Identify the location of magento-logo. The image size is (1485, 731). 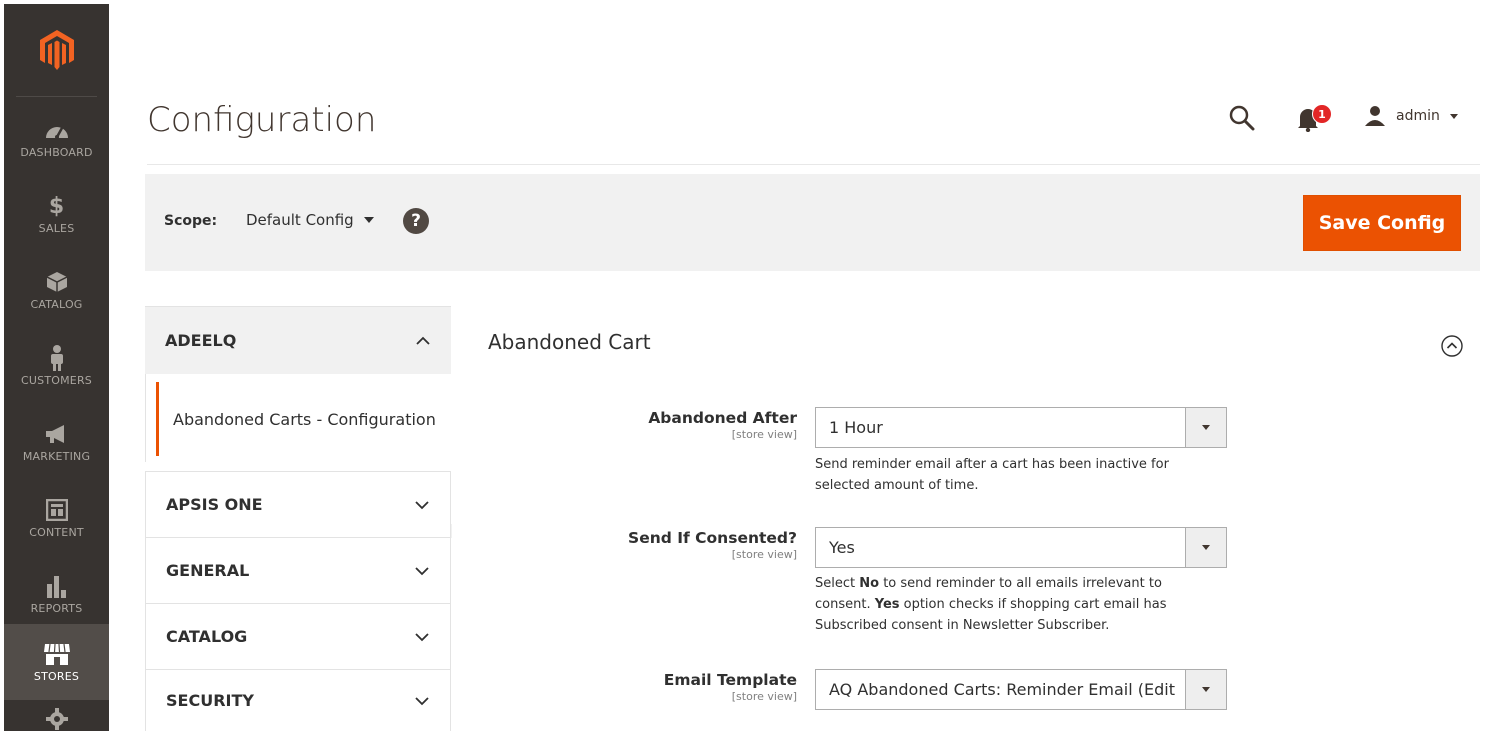
(56, 50).